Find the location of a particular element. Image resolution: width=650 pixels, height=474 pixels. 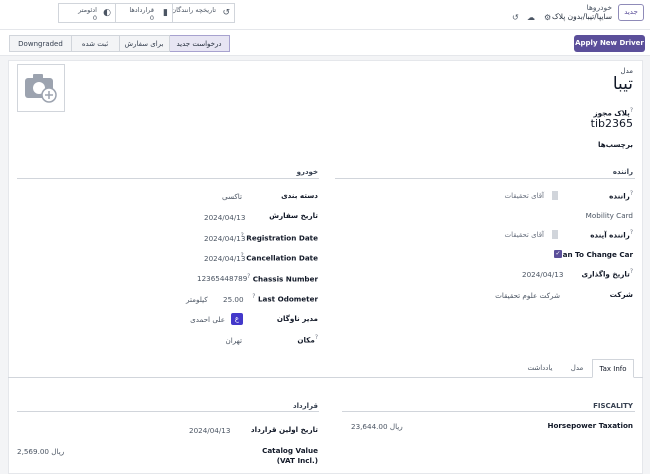

cloud-upload-icon: ☁ is located at coordinates (531, 17).